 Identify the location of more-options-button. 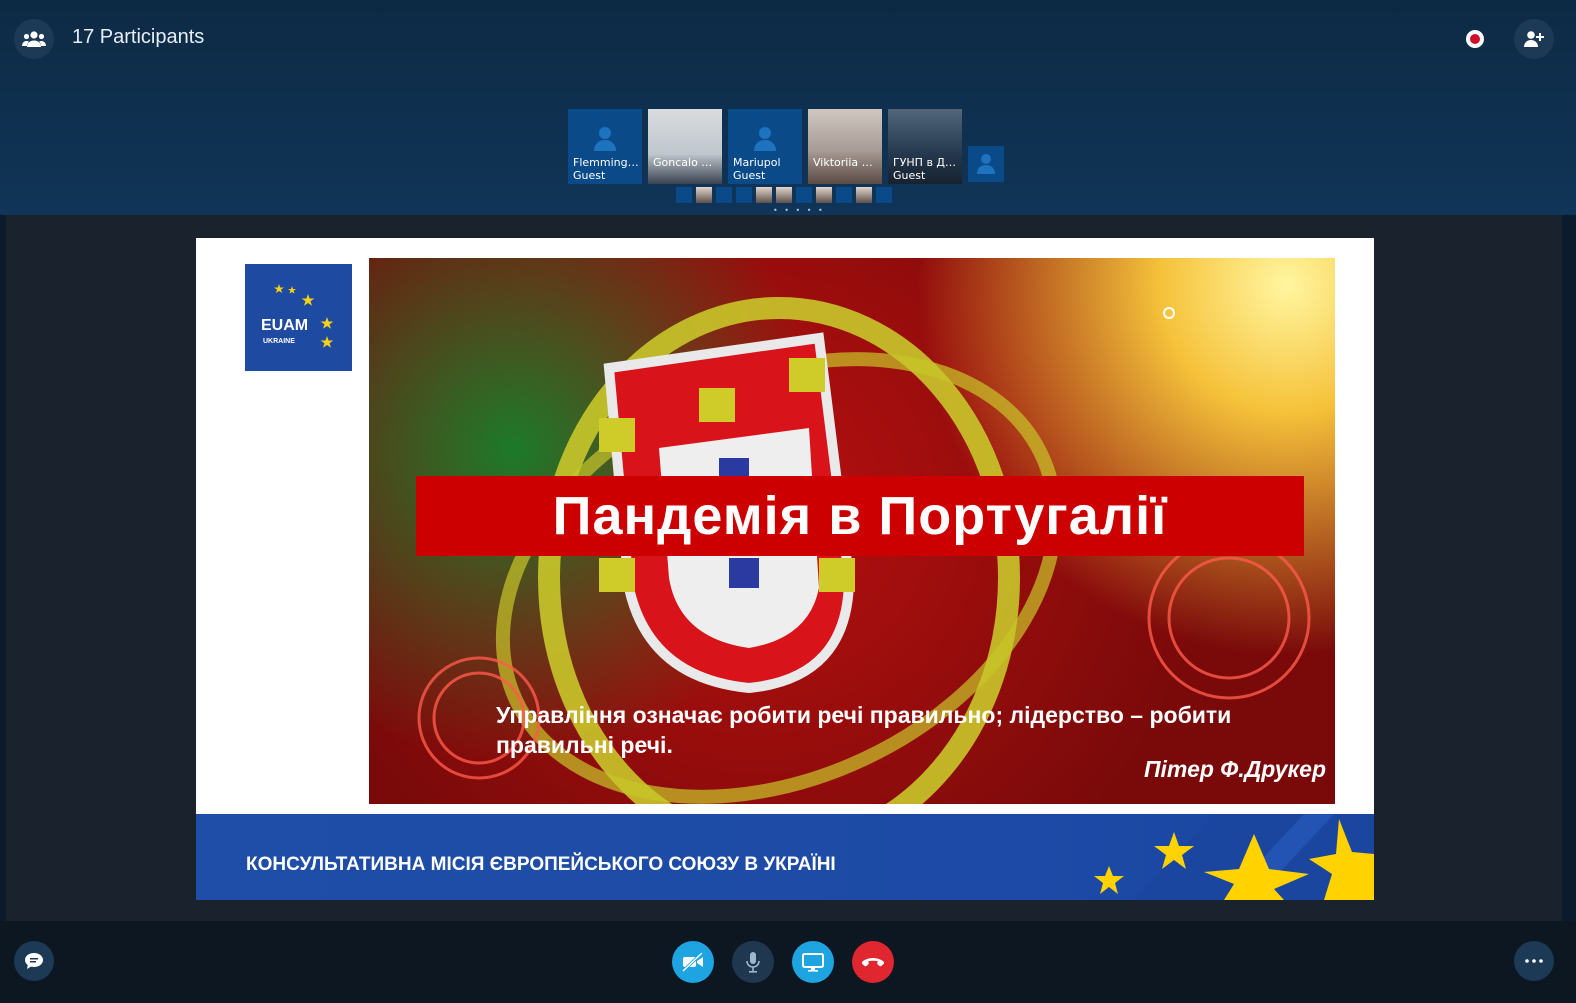
(1534, 961).